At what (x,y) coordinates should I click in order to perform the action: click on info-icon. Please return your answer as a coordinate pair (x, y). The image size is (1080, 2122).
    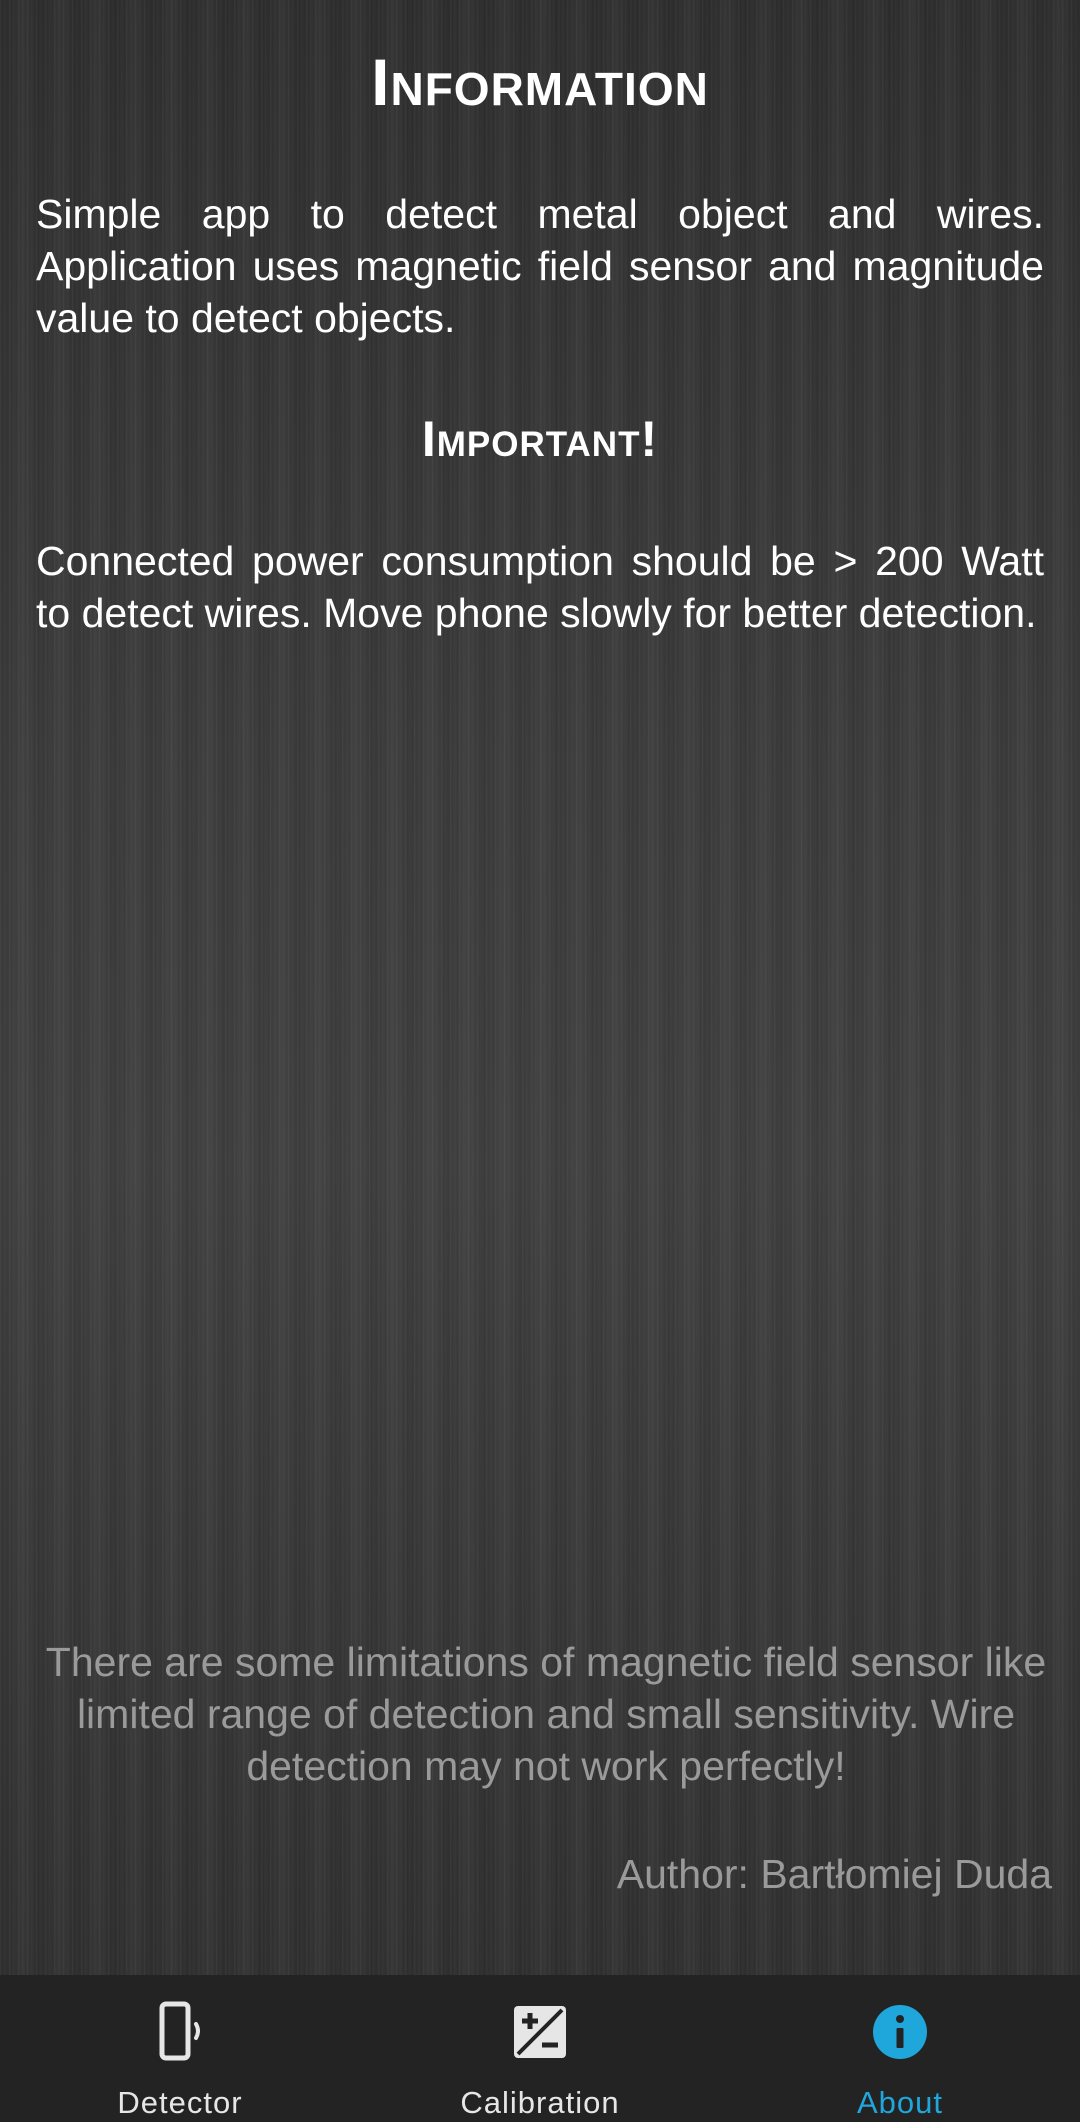
    Looking at the image, I should click on (900, 2032).